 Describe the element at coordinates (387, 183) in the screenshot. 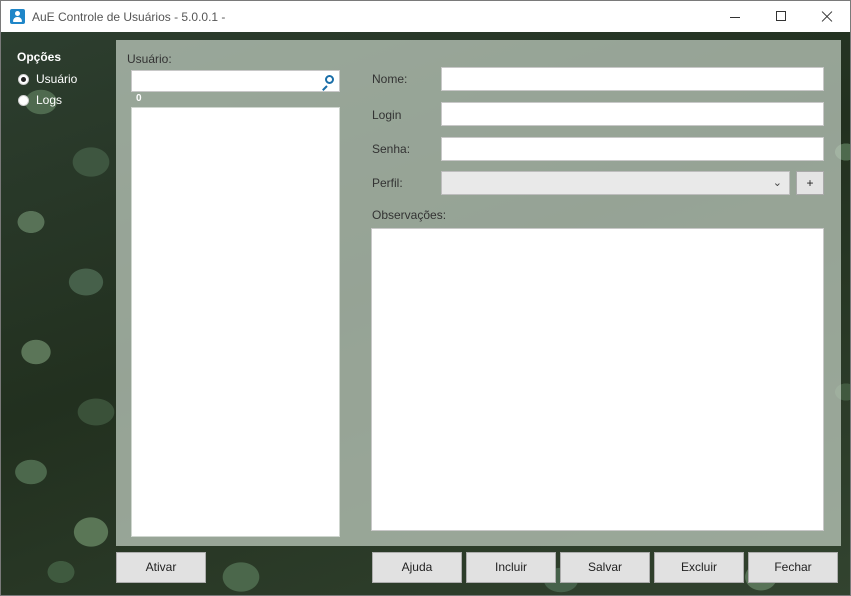

I see `perfil-label: Perfil:` at that location.